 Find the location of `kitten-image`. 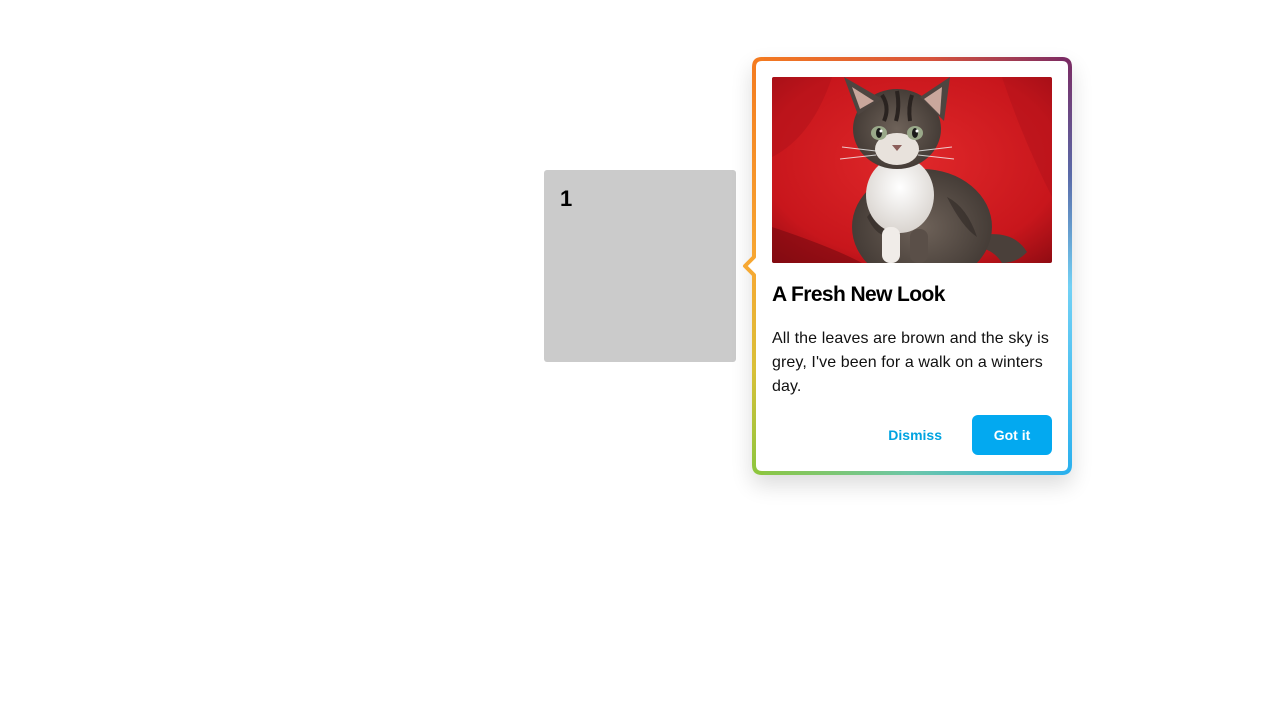

kitten-image is located at coordinates (912, 170).